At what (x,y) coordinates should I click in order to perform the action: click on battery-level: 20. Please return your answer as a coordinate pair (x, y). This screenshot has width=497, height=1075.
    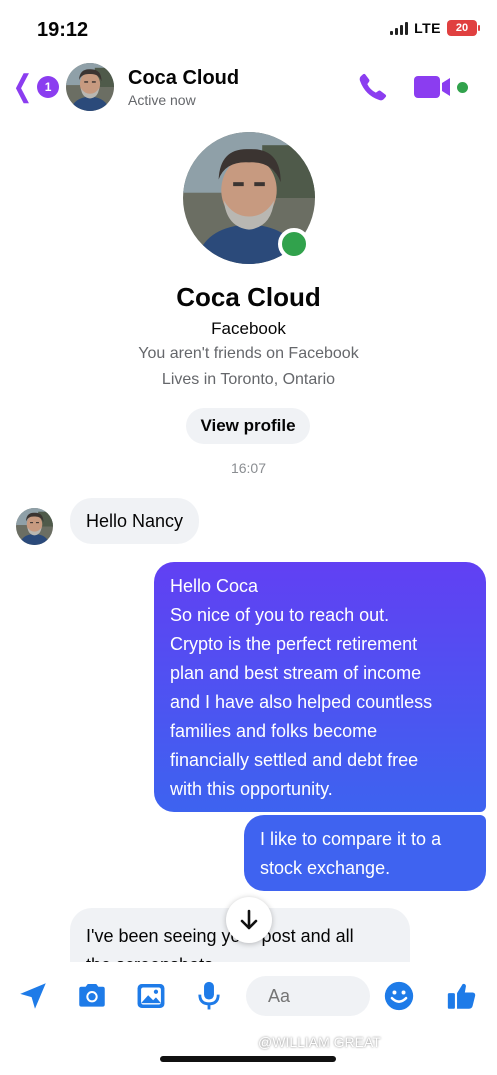
    Looking at the image, I should click on (462, 28).